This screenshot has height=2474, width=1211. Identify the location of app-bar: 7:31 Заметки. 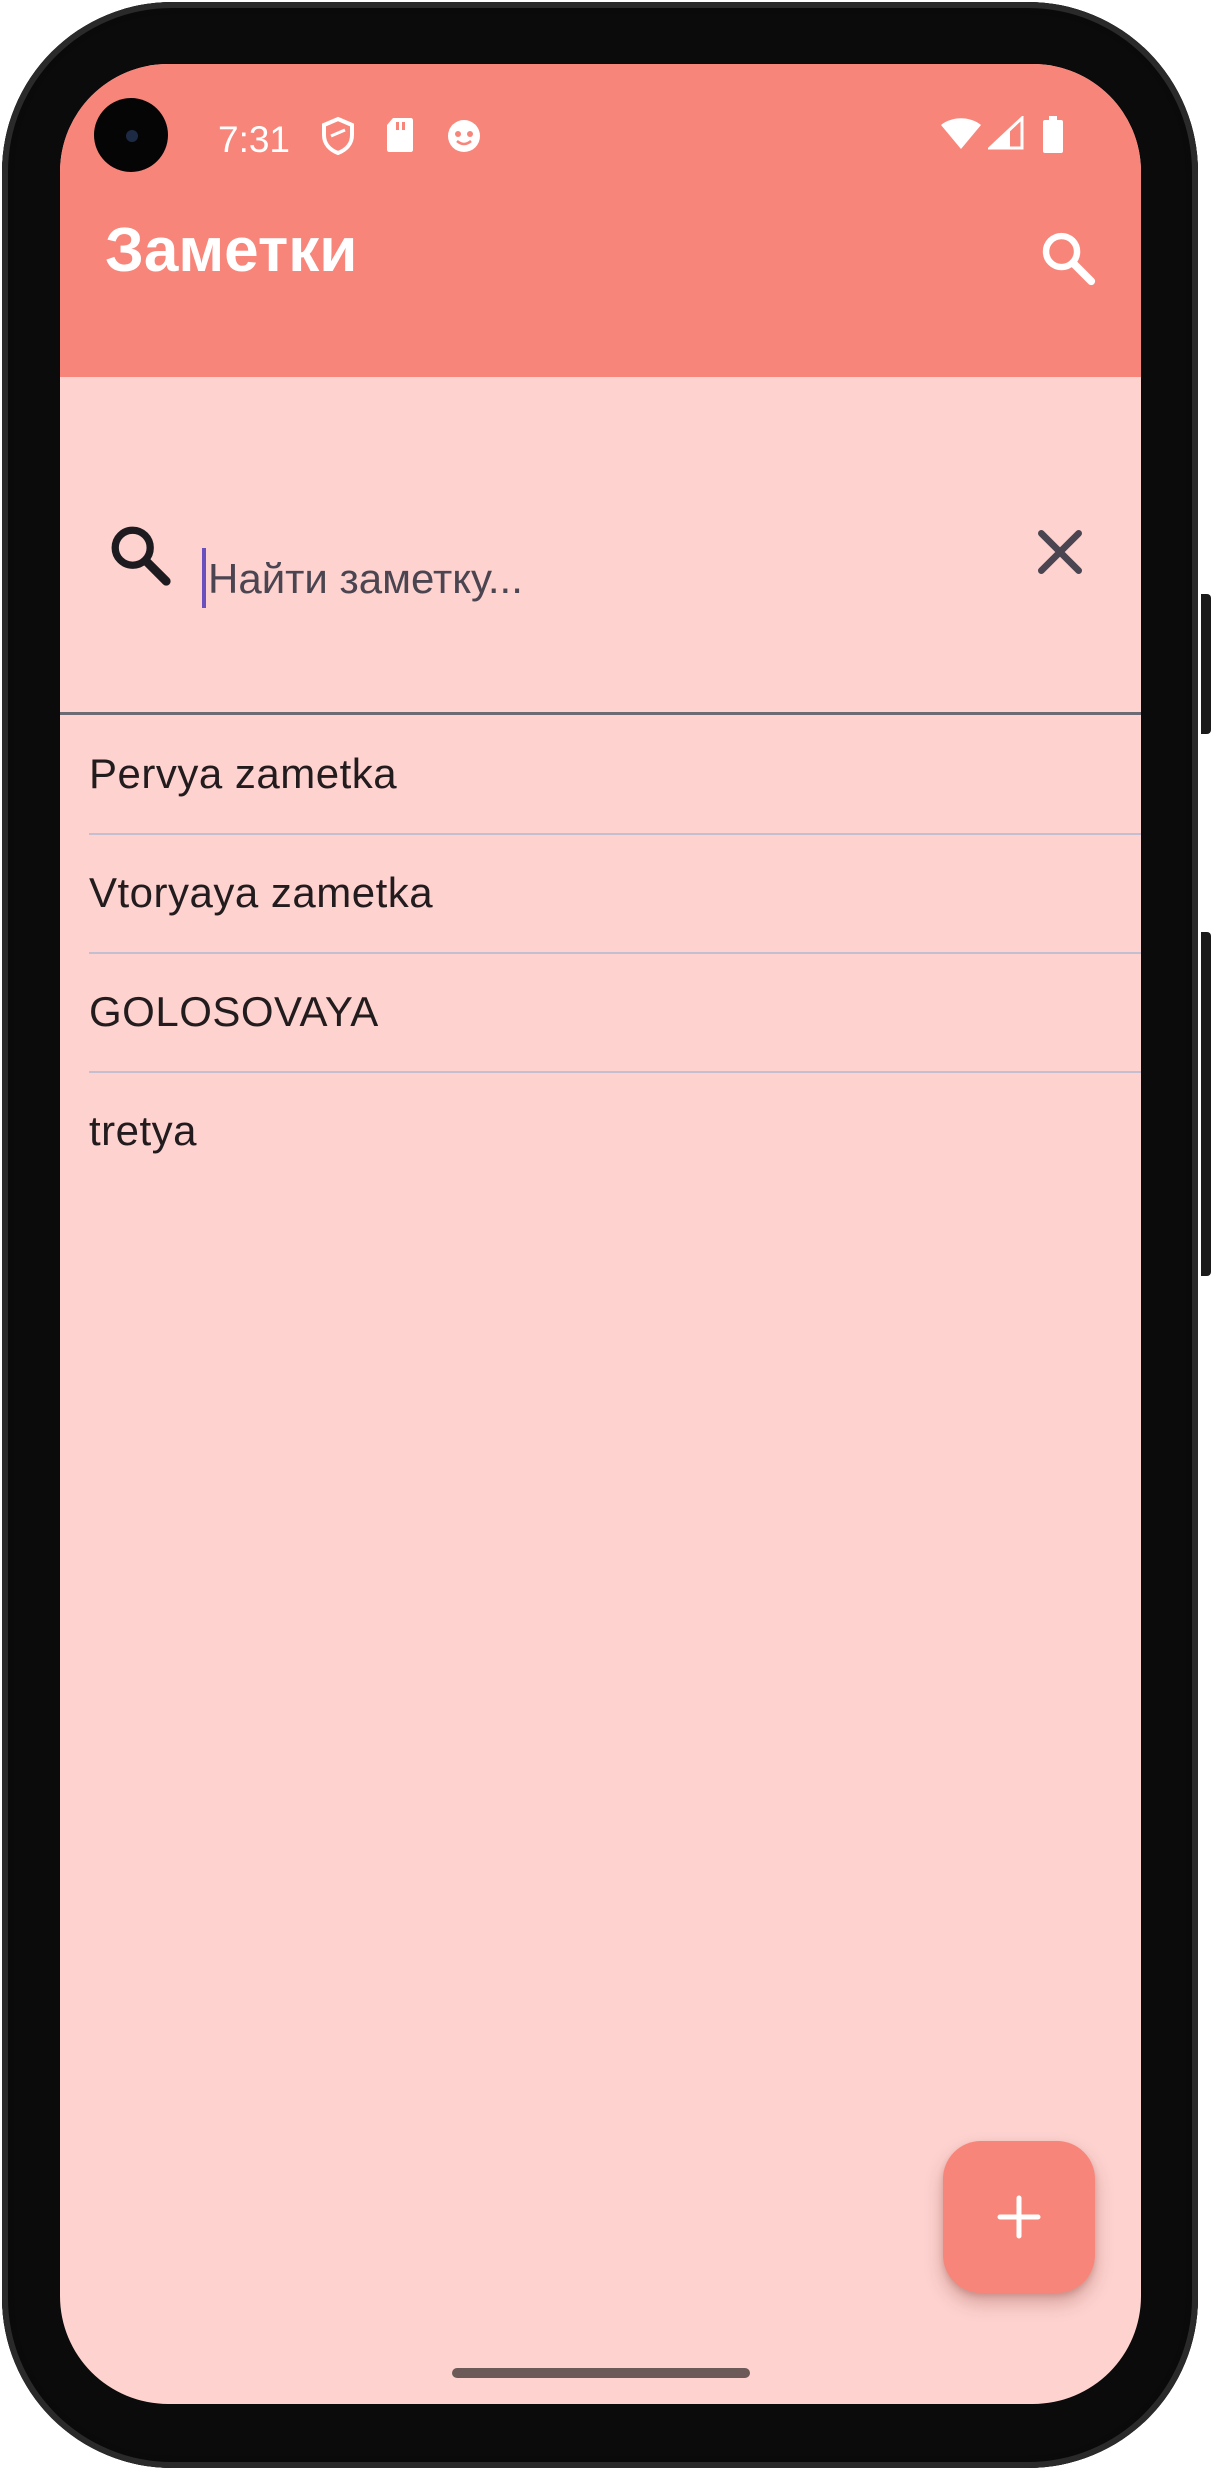
(600, 220).